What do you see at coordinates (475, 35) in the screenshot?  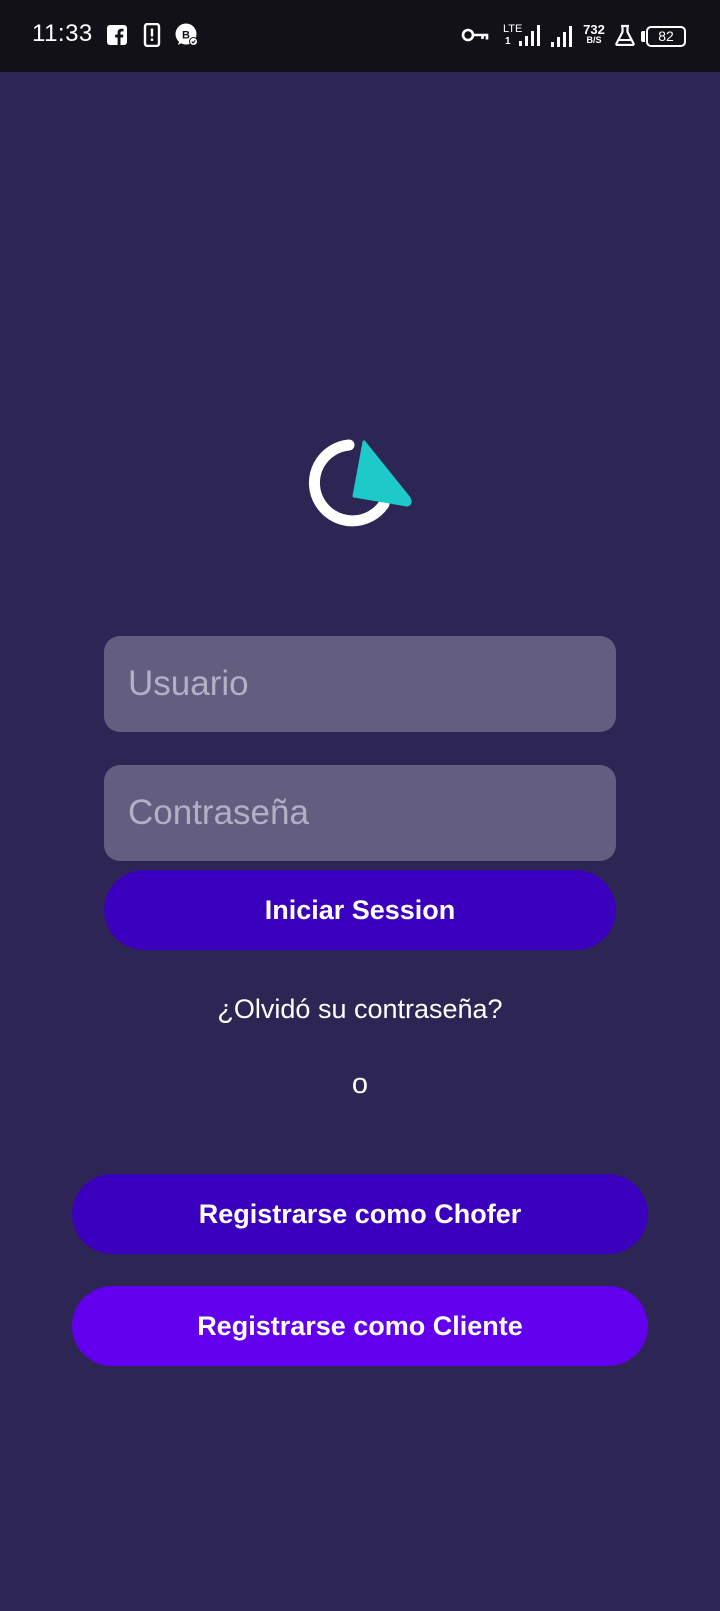 I see `vpn-key-icon` at bounding box center [475, 35].